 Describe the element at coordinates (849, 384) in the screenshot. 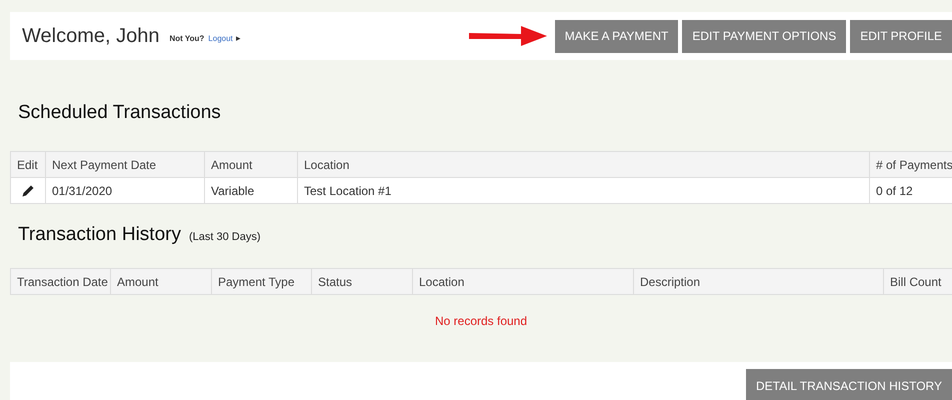

I see `detail-history-button: DETAIL TRANSACTION HISTORY` at that location.